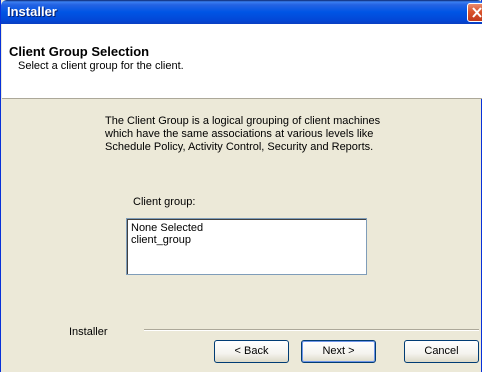 The image size is (482, 372). What do you see at coordinates (101, 66) in the screenshot?
I see `page-subtitle: Select a client group for the client.` at bounding box center [101, 66].